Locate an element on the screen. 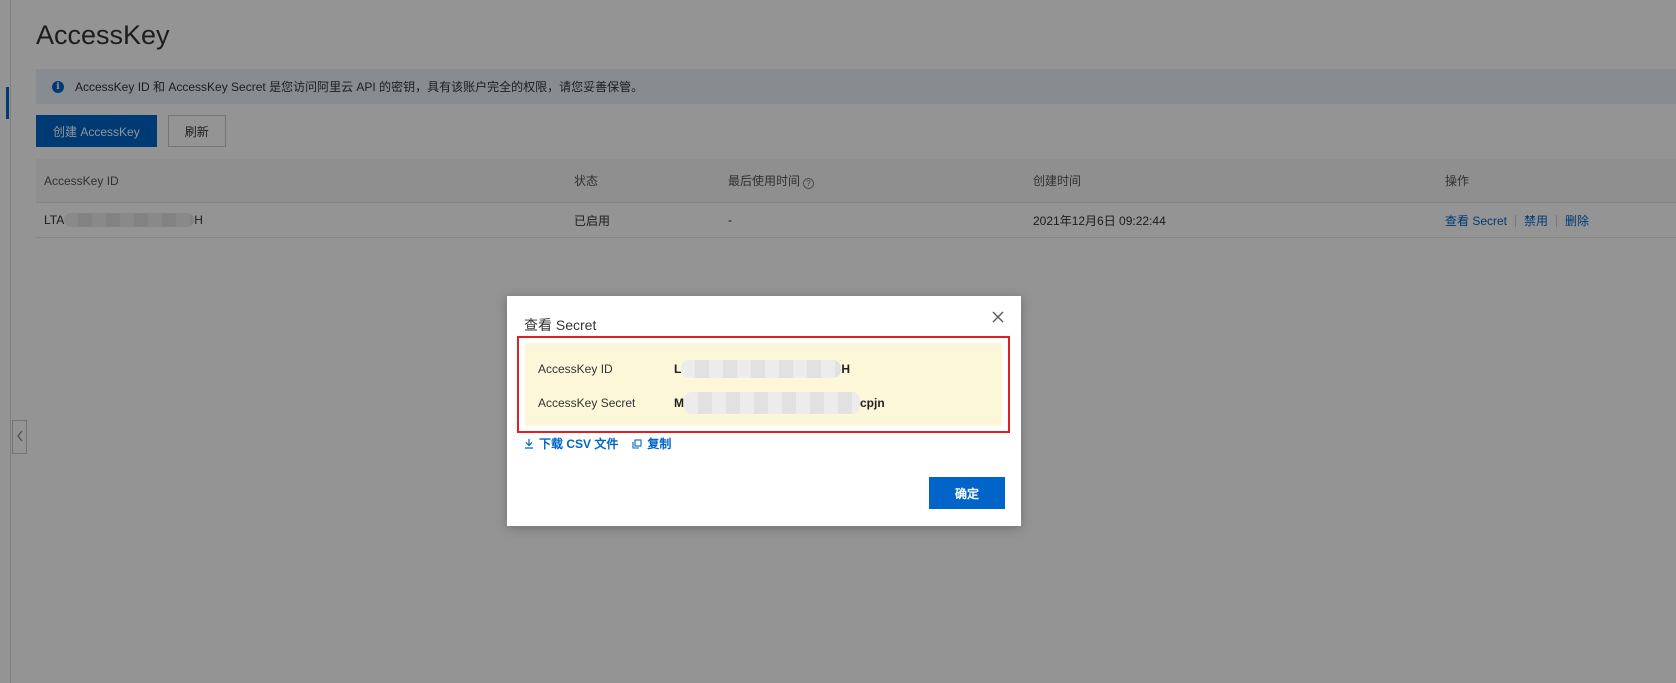  download-icon is located at coordinates (529, 443).